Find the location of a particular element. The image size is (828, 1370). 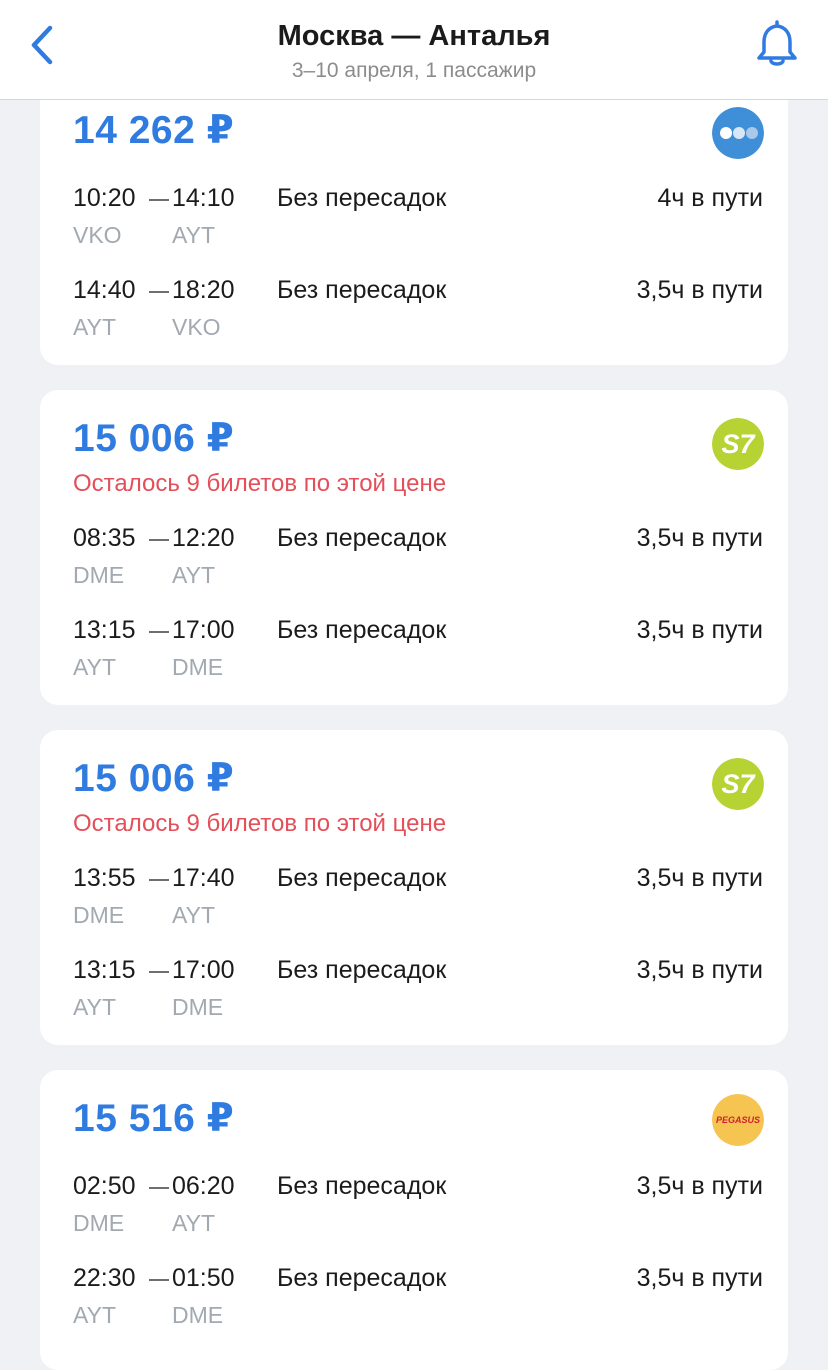

arrival-time: 18:20 is located at coordinates (203, 290).